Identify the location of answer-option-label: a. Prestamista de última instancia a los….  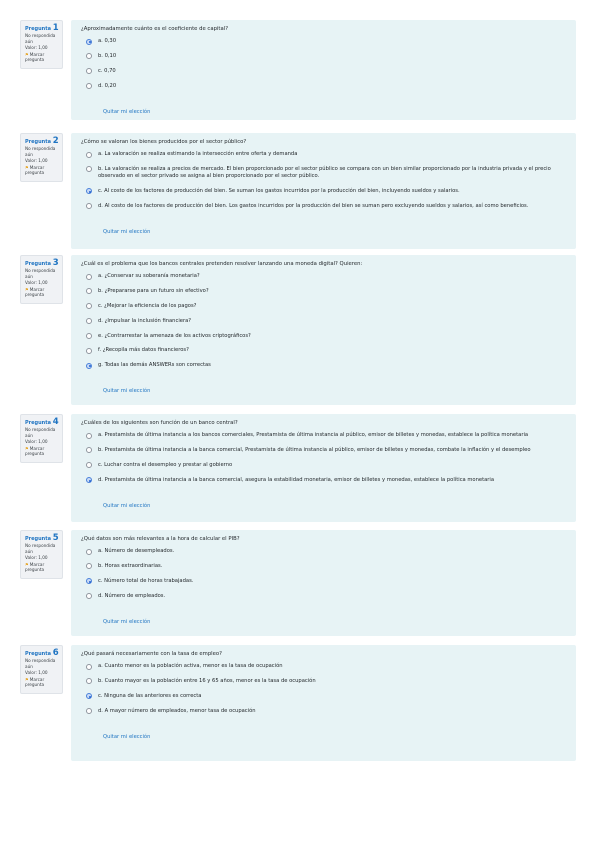
(313, 435).